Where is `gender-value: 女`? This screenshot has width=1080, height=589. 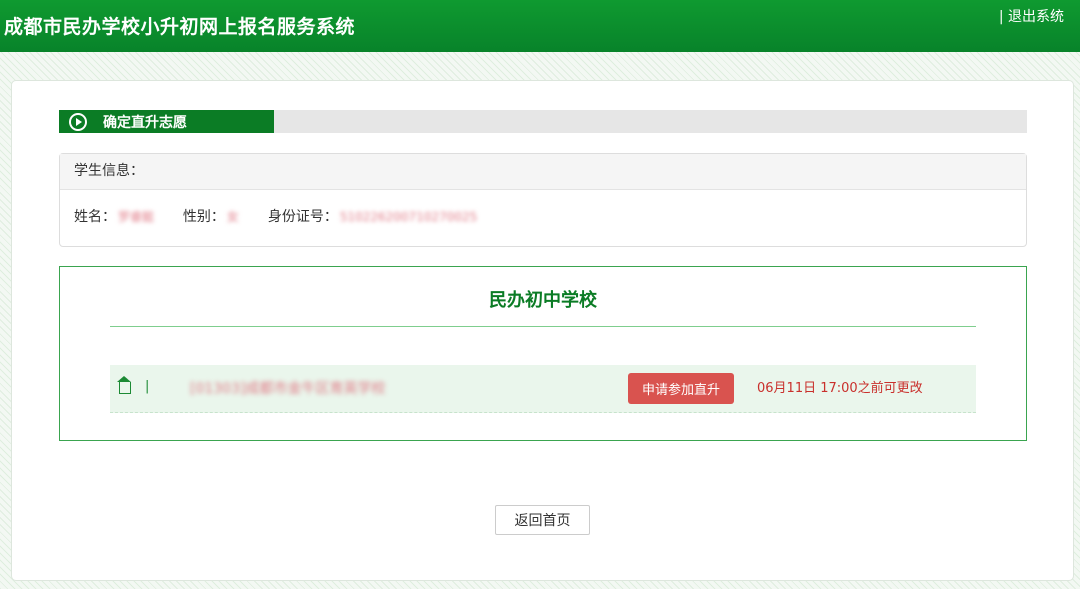
gender-value: 女 is located at coordinates (232, 217).